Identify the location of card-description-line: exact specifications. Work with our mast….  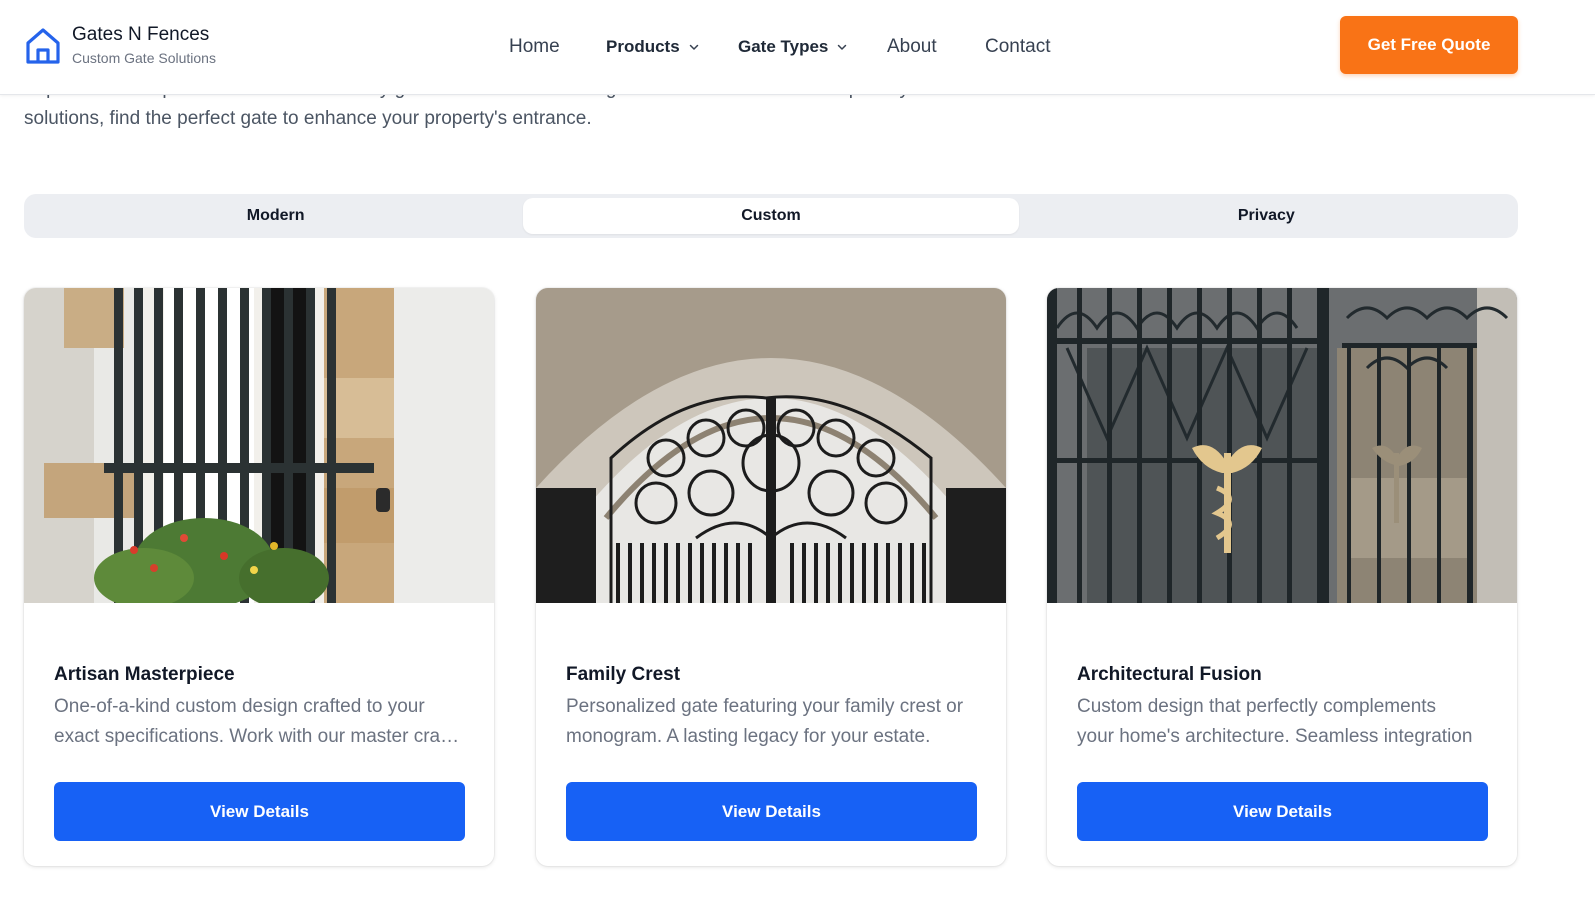
(259, 736).